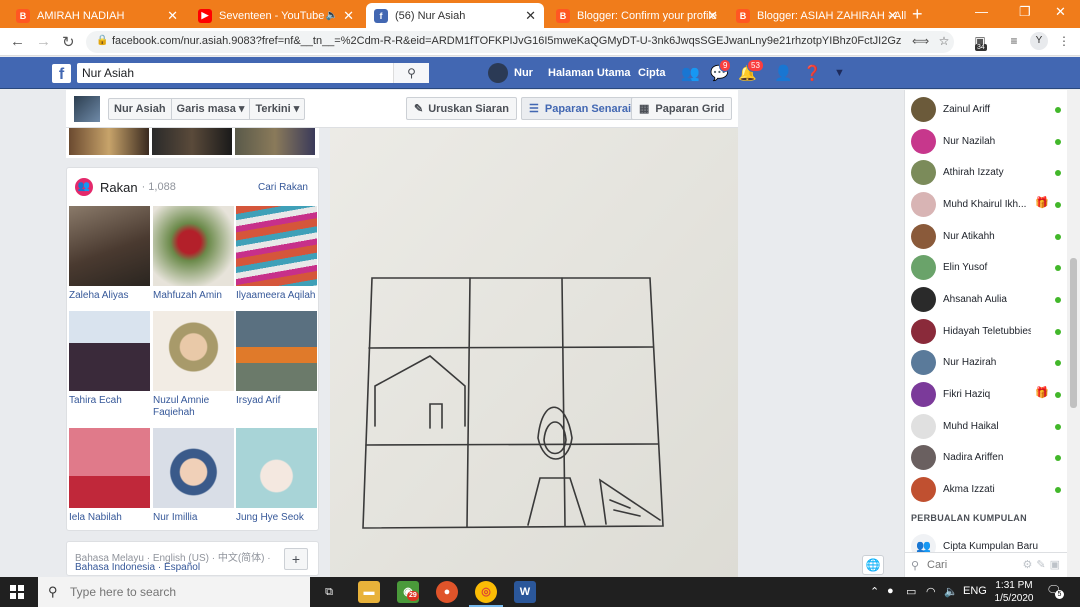  What do you see at coordinates (277, 109) in the screenshot?
I see `latest-dropdown: Terkini ▾` at bounding box center [277, 109].